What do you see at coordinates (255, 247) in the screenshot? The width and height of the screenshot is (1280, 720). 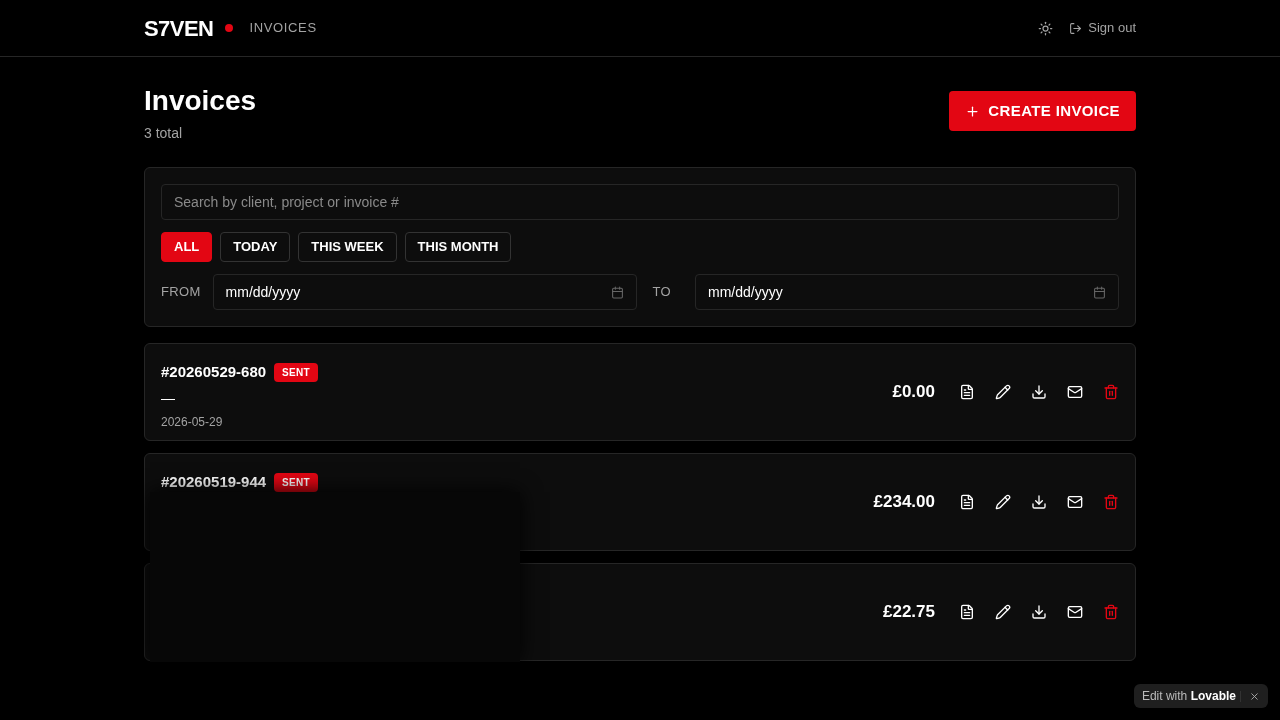 I see `period-tab: TODAY` at bounding box center [255, 247].